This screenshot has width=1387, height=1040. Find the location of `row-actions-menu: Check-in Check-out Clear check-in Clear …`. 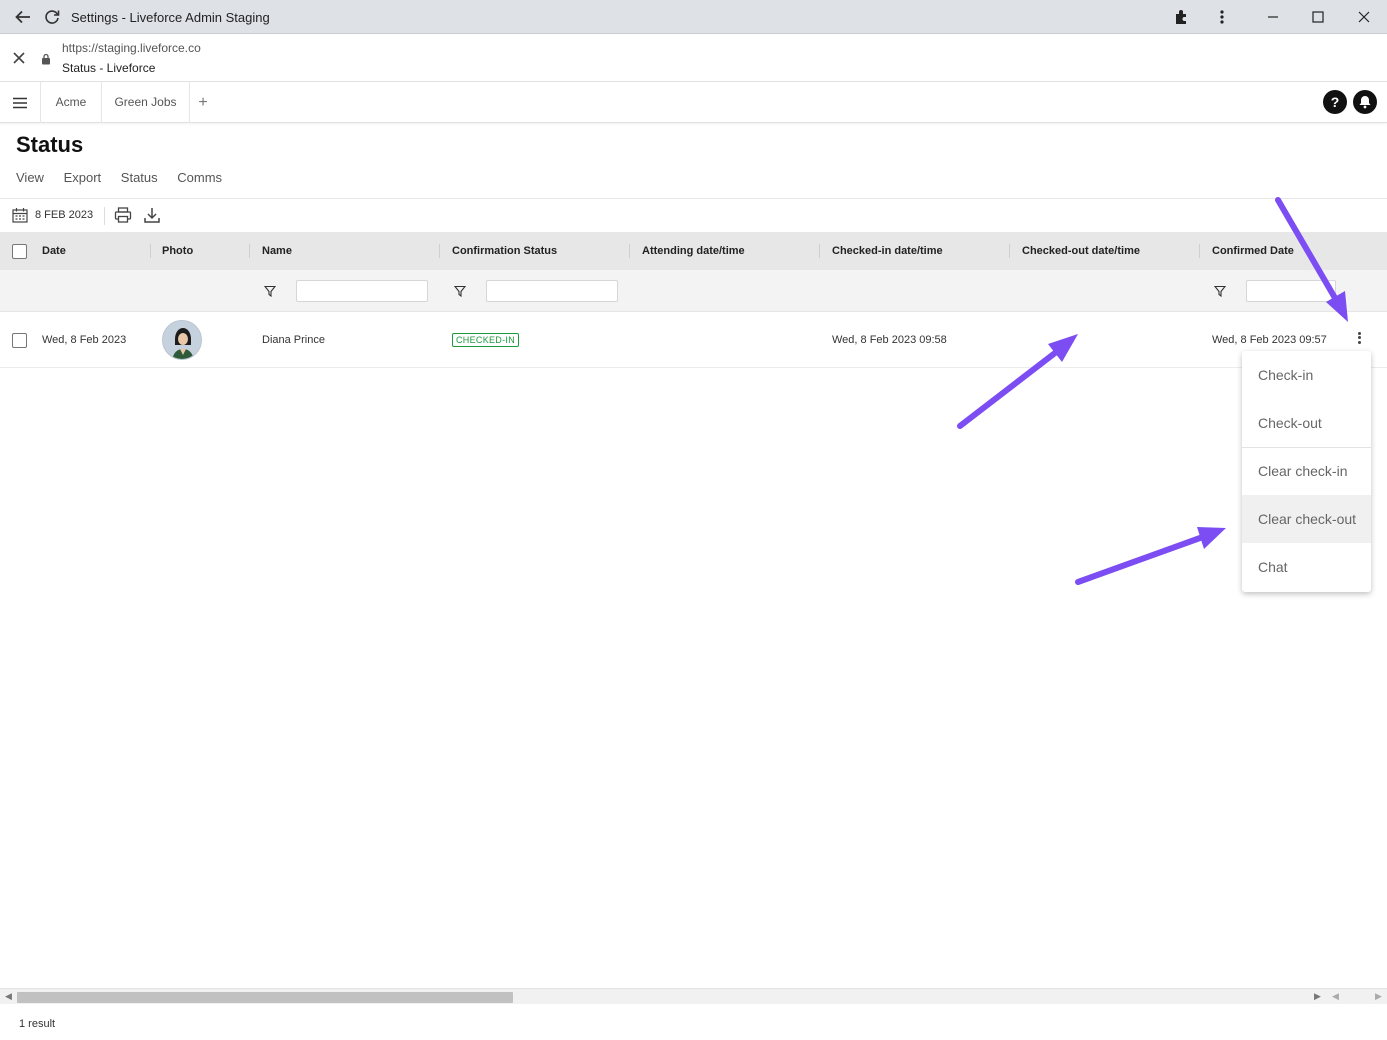

row-actions-menu: Check-in Check-out Clear check-in Clear … is located at coordinates (1306, 471).